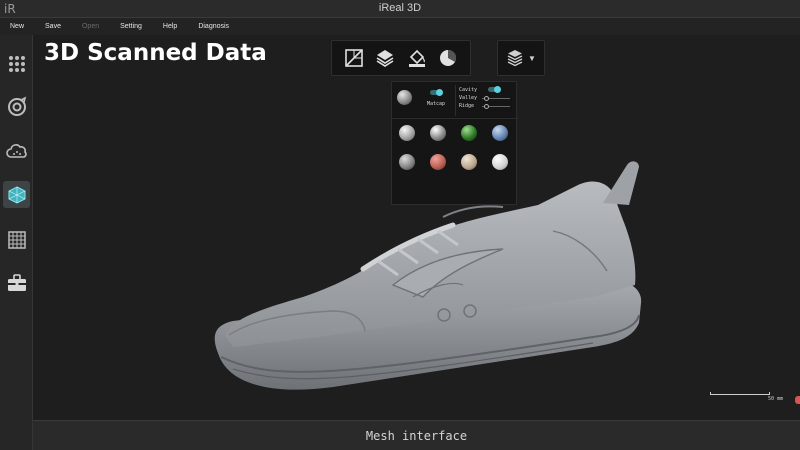 The width and height of the screenshot is (800, 450). I want to click on left-toolbar, so click(16, 242).